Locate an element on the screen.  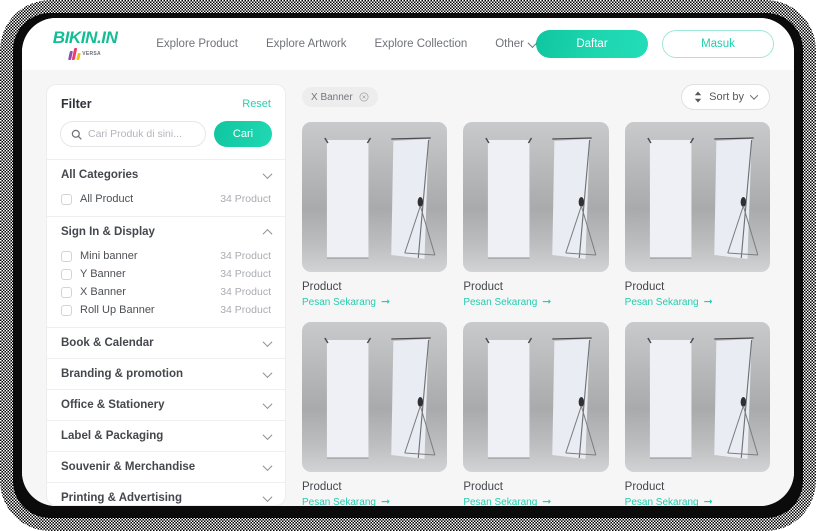
search-input is located at coordinates (141, 134).